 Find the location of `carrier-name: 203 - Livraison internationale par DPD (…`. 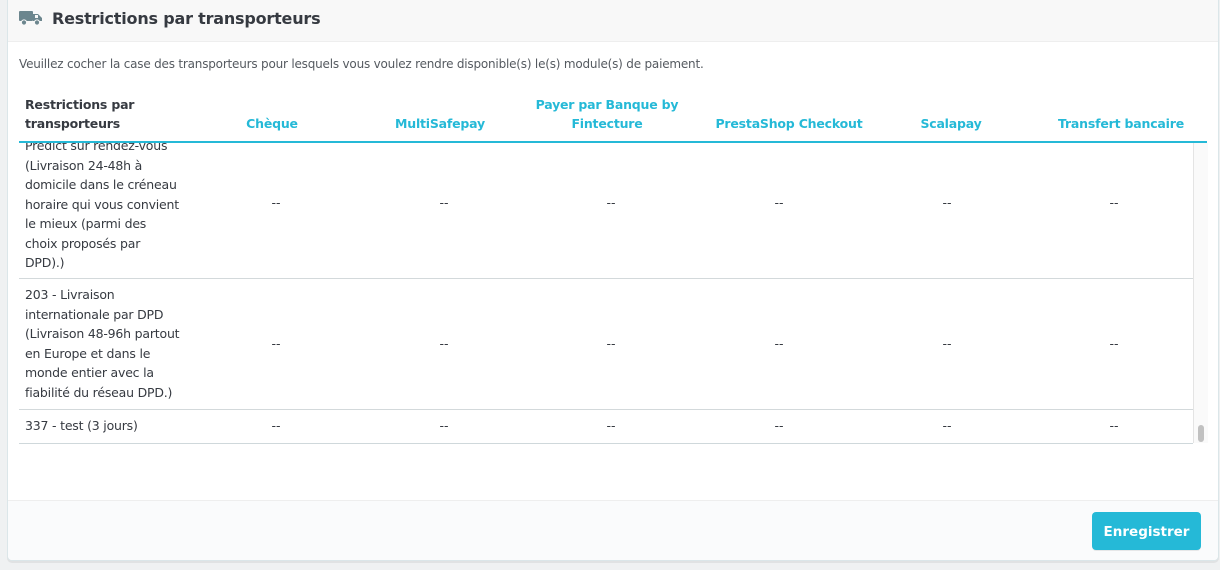

carrier-name: 203 - Livraison internationale par DPD (… is located at coordinates (105, 343).